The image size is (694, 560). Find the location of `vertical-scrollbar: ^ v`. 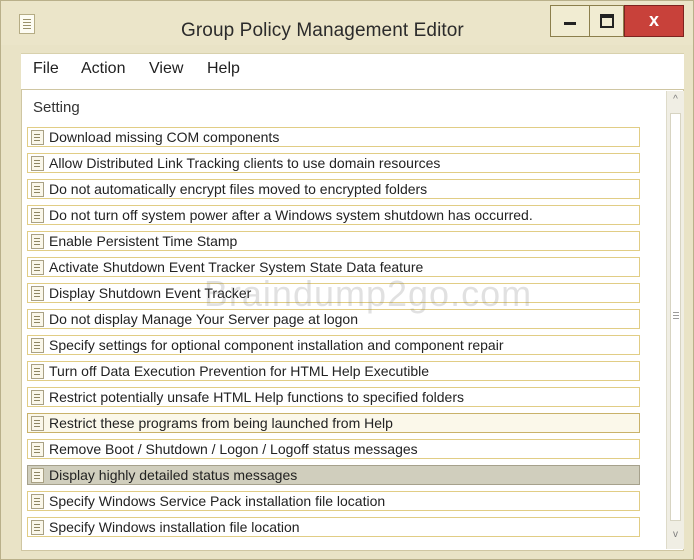

vertical-scrollbar: ^ v is located at coordinates (675, 320).